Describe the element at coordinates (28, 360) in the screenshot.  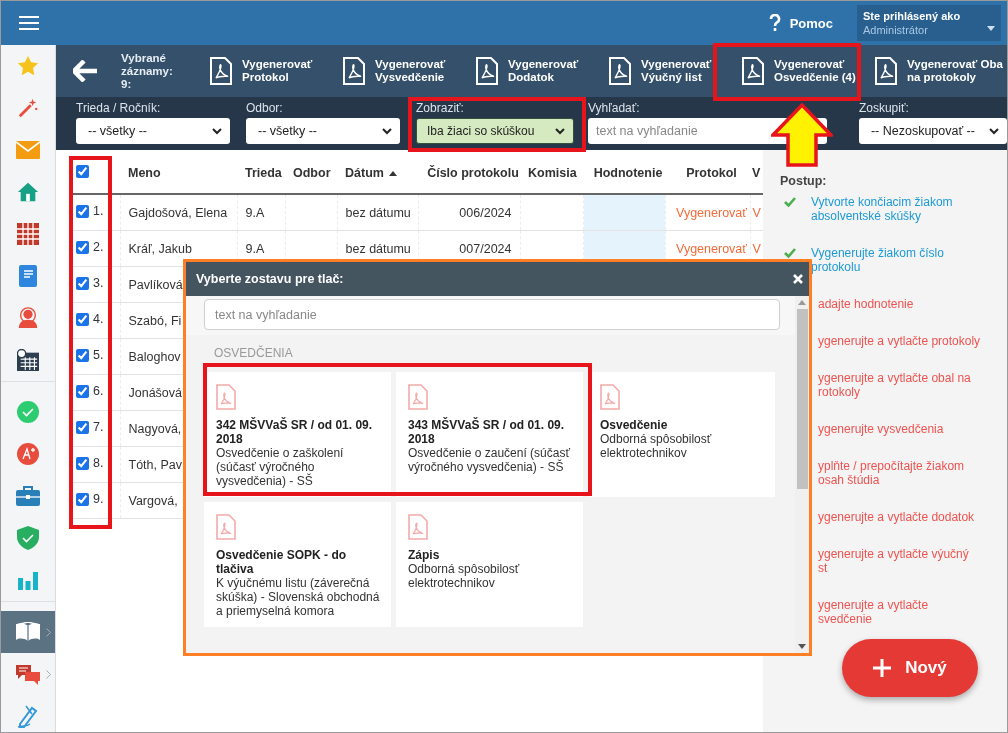
I see `calendar-icon` at that location.